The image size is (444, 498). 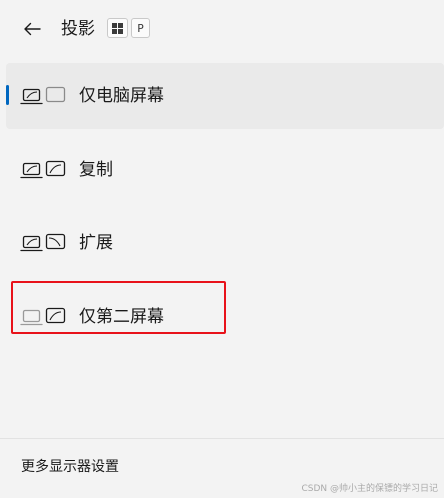 I want to click on flyout-header: 投影 P, so click(x=222, y=29).